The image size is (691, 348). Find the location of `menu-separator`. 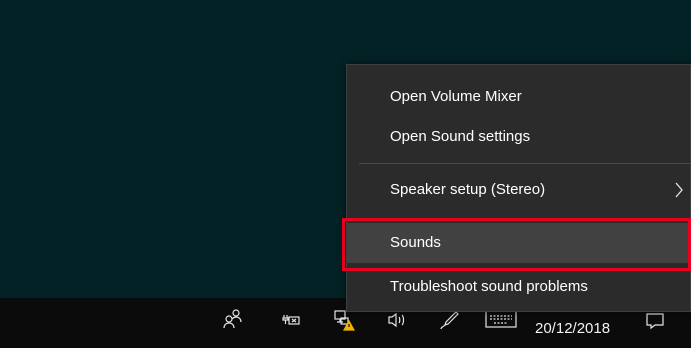

menu-separator is located at coordinates (524, 163).